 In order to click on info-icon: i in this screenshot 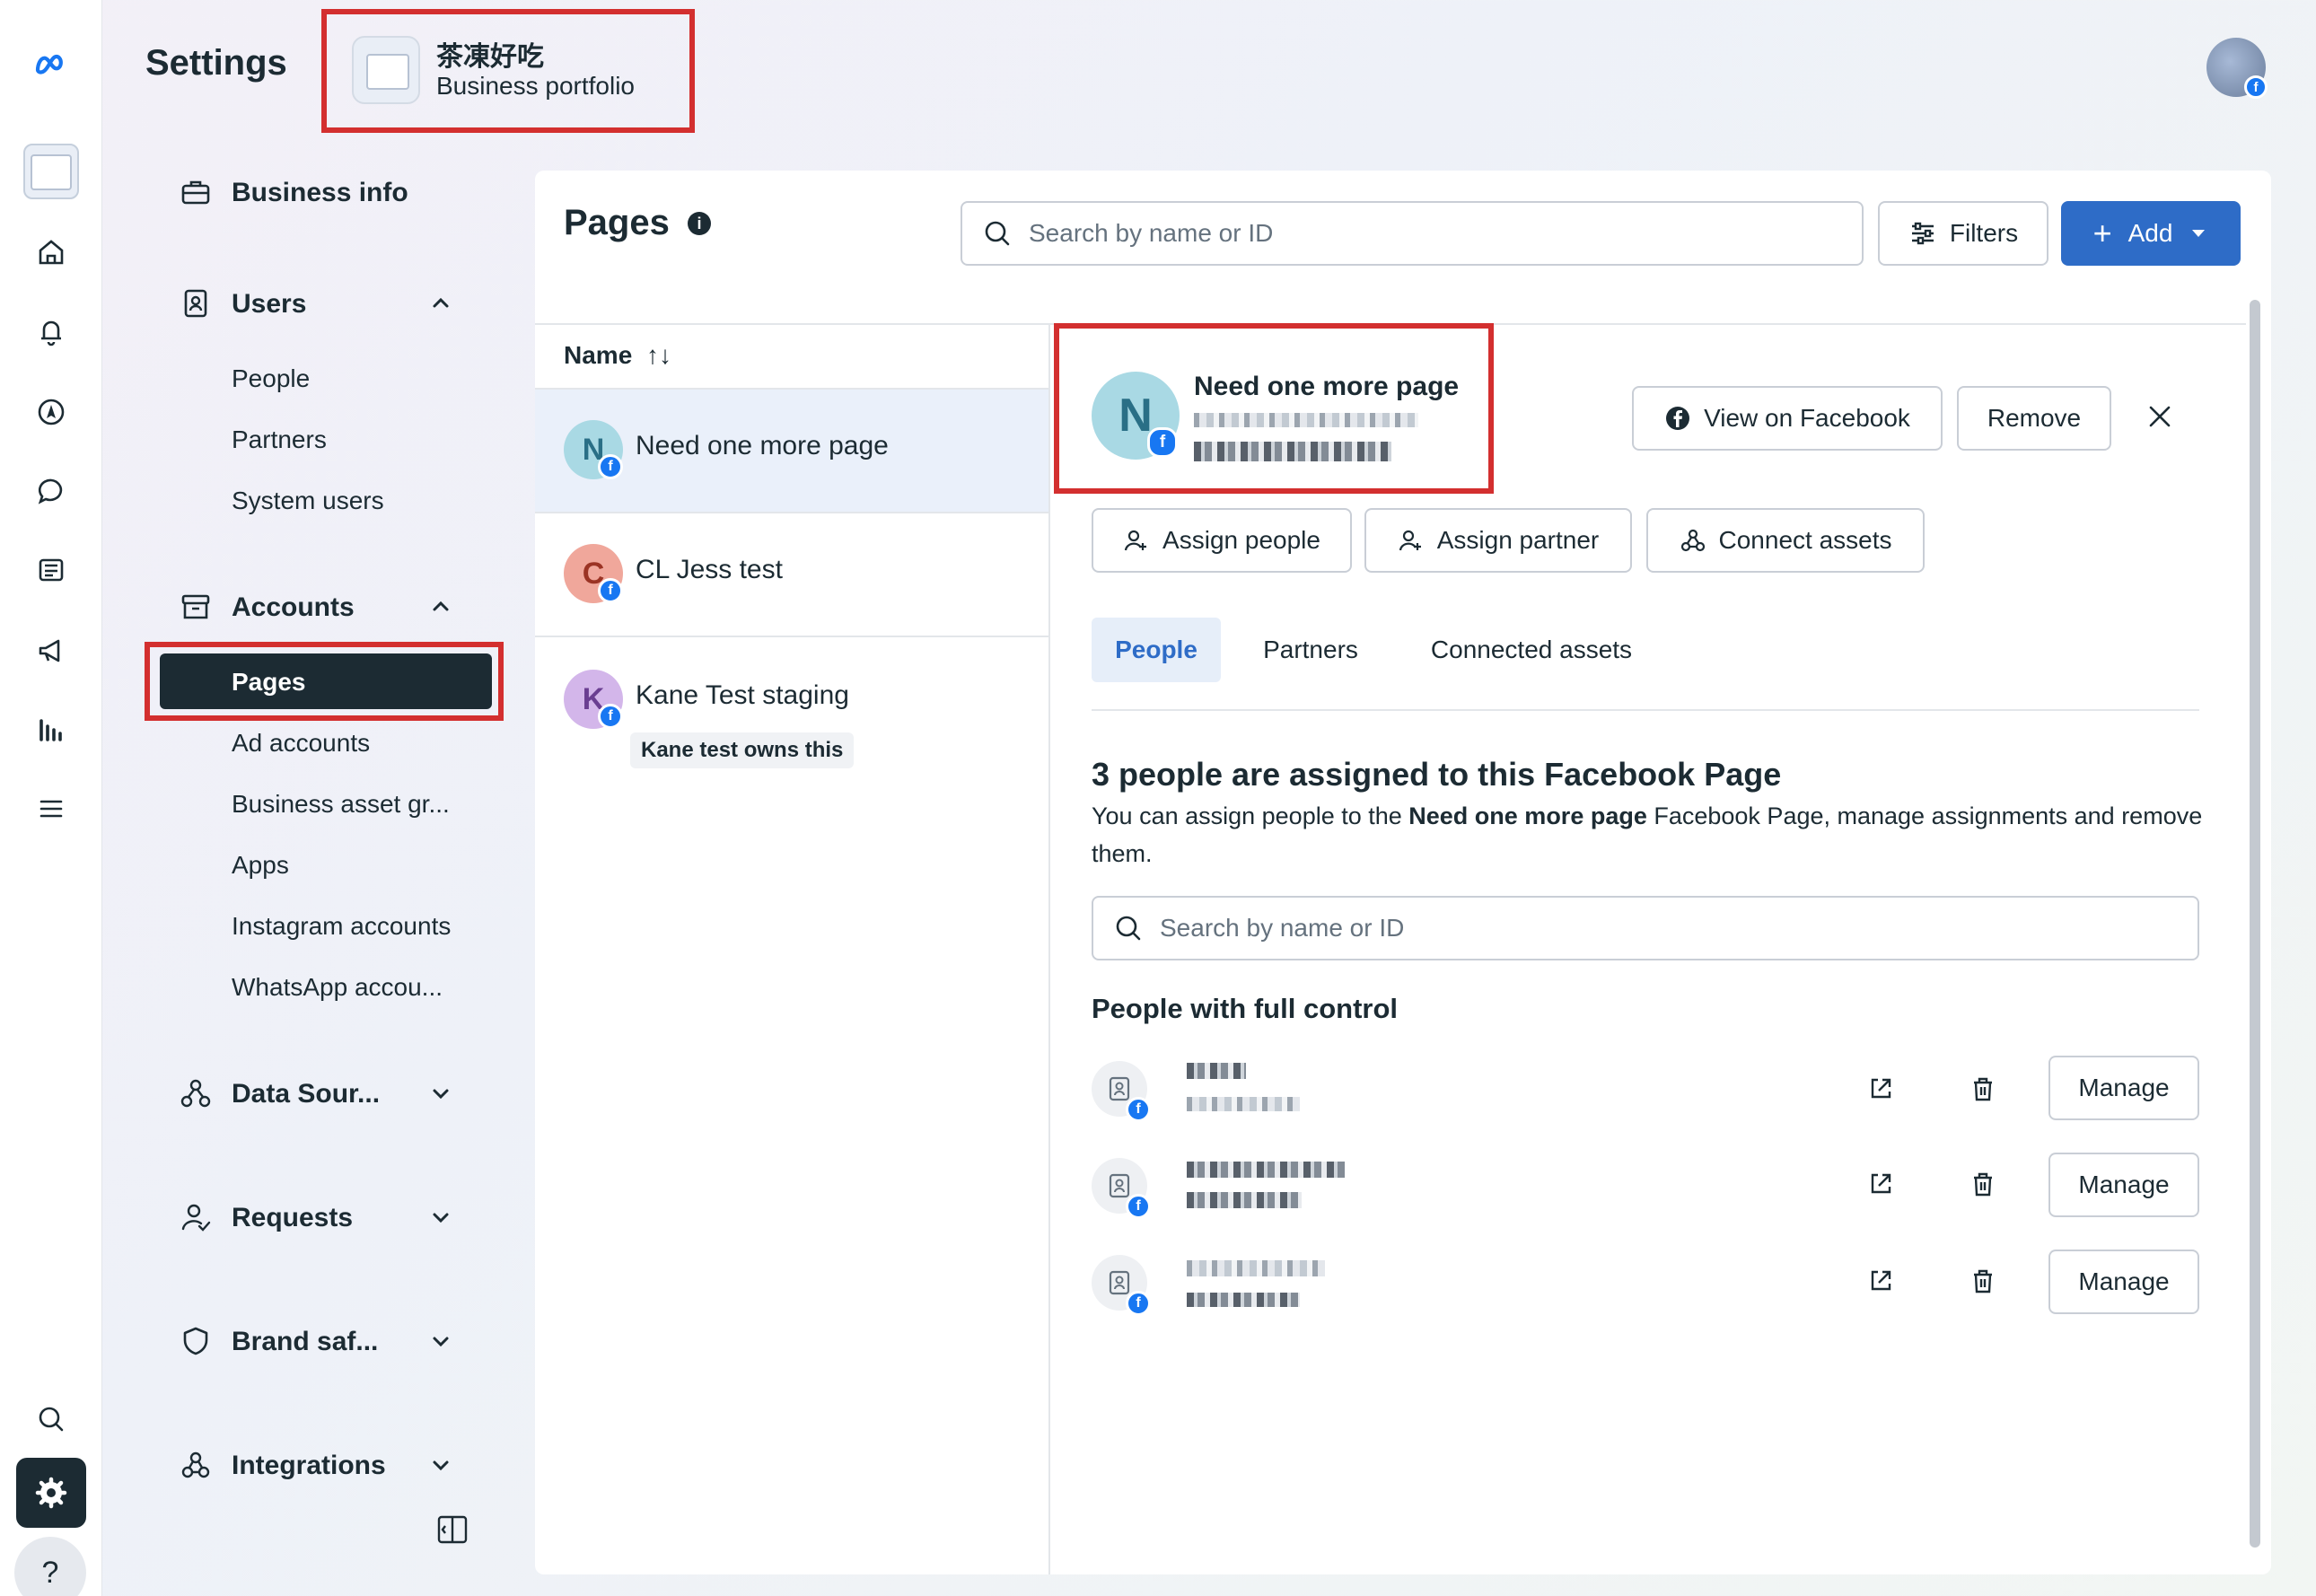, I will do `click(699, 223)`.